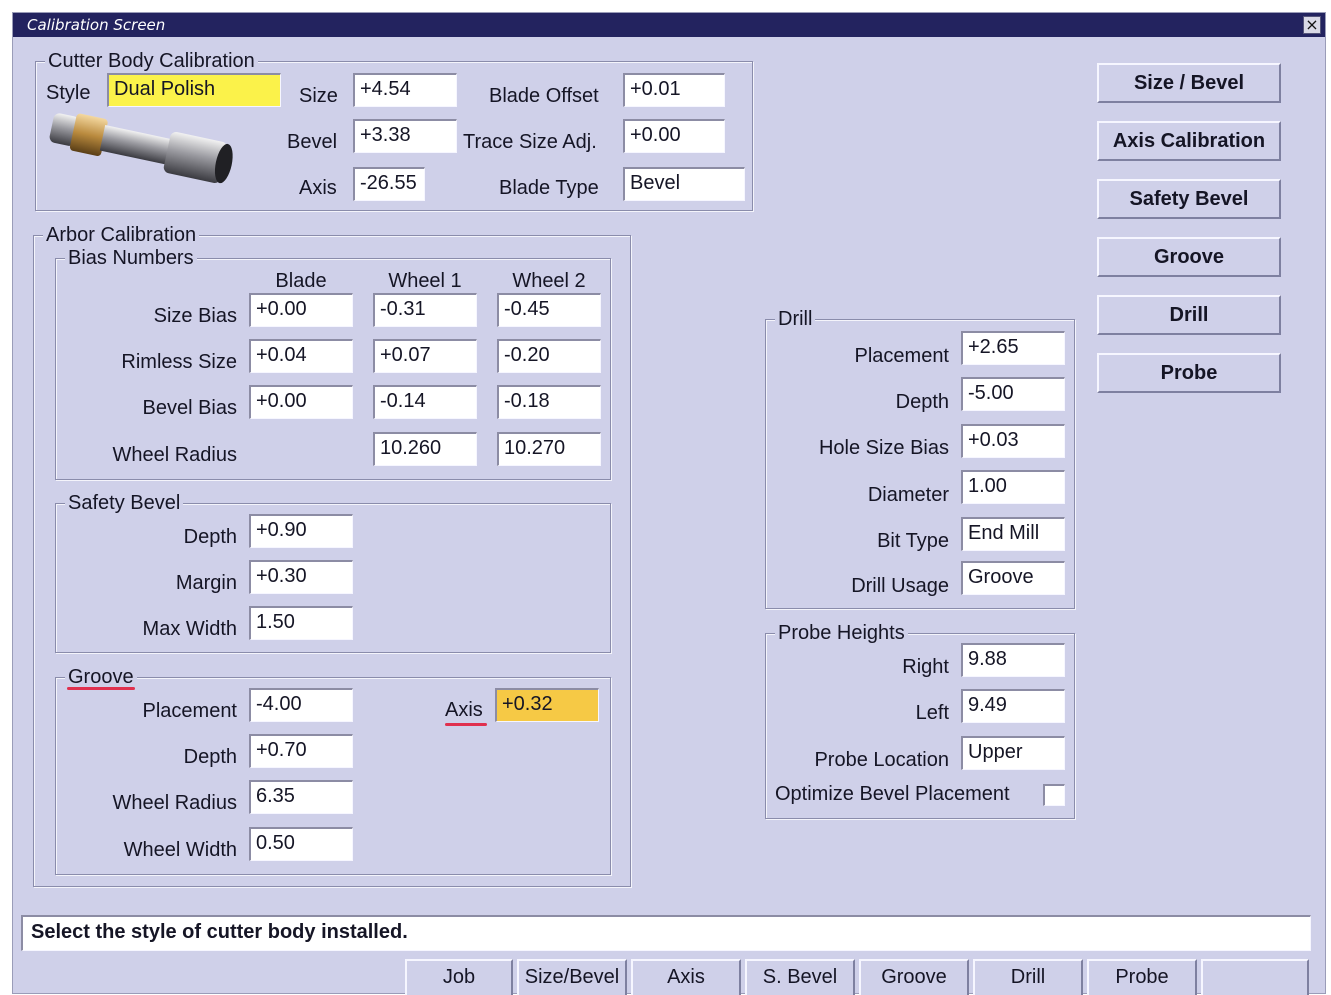 This screenshot has height=995, width=1331. Describe the element at coordinates (318, 96) in the screenshot. I see `size-label: Size` at that location.